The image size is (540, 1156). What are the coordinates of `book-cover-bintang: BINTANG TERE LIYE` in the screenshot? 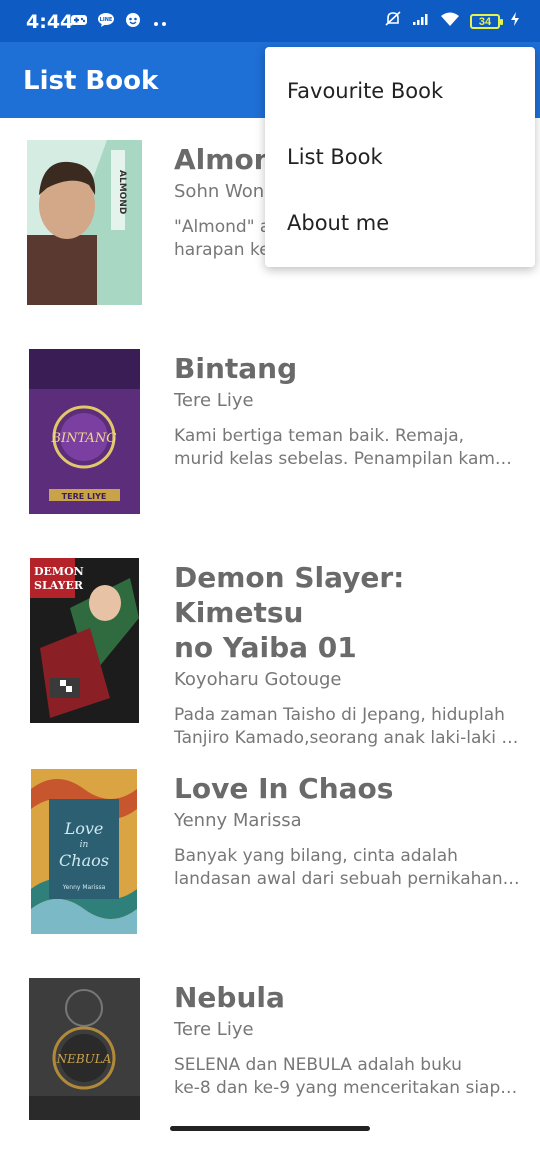 It's located at (84, 431).